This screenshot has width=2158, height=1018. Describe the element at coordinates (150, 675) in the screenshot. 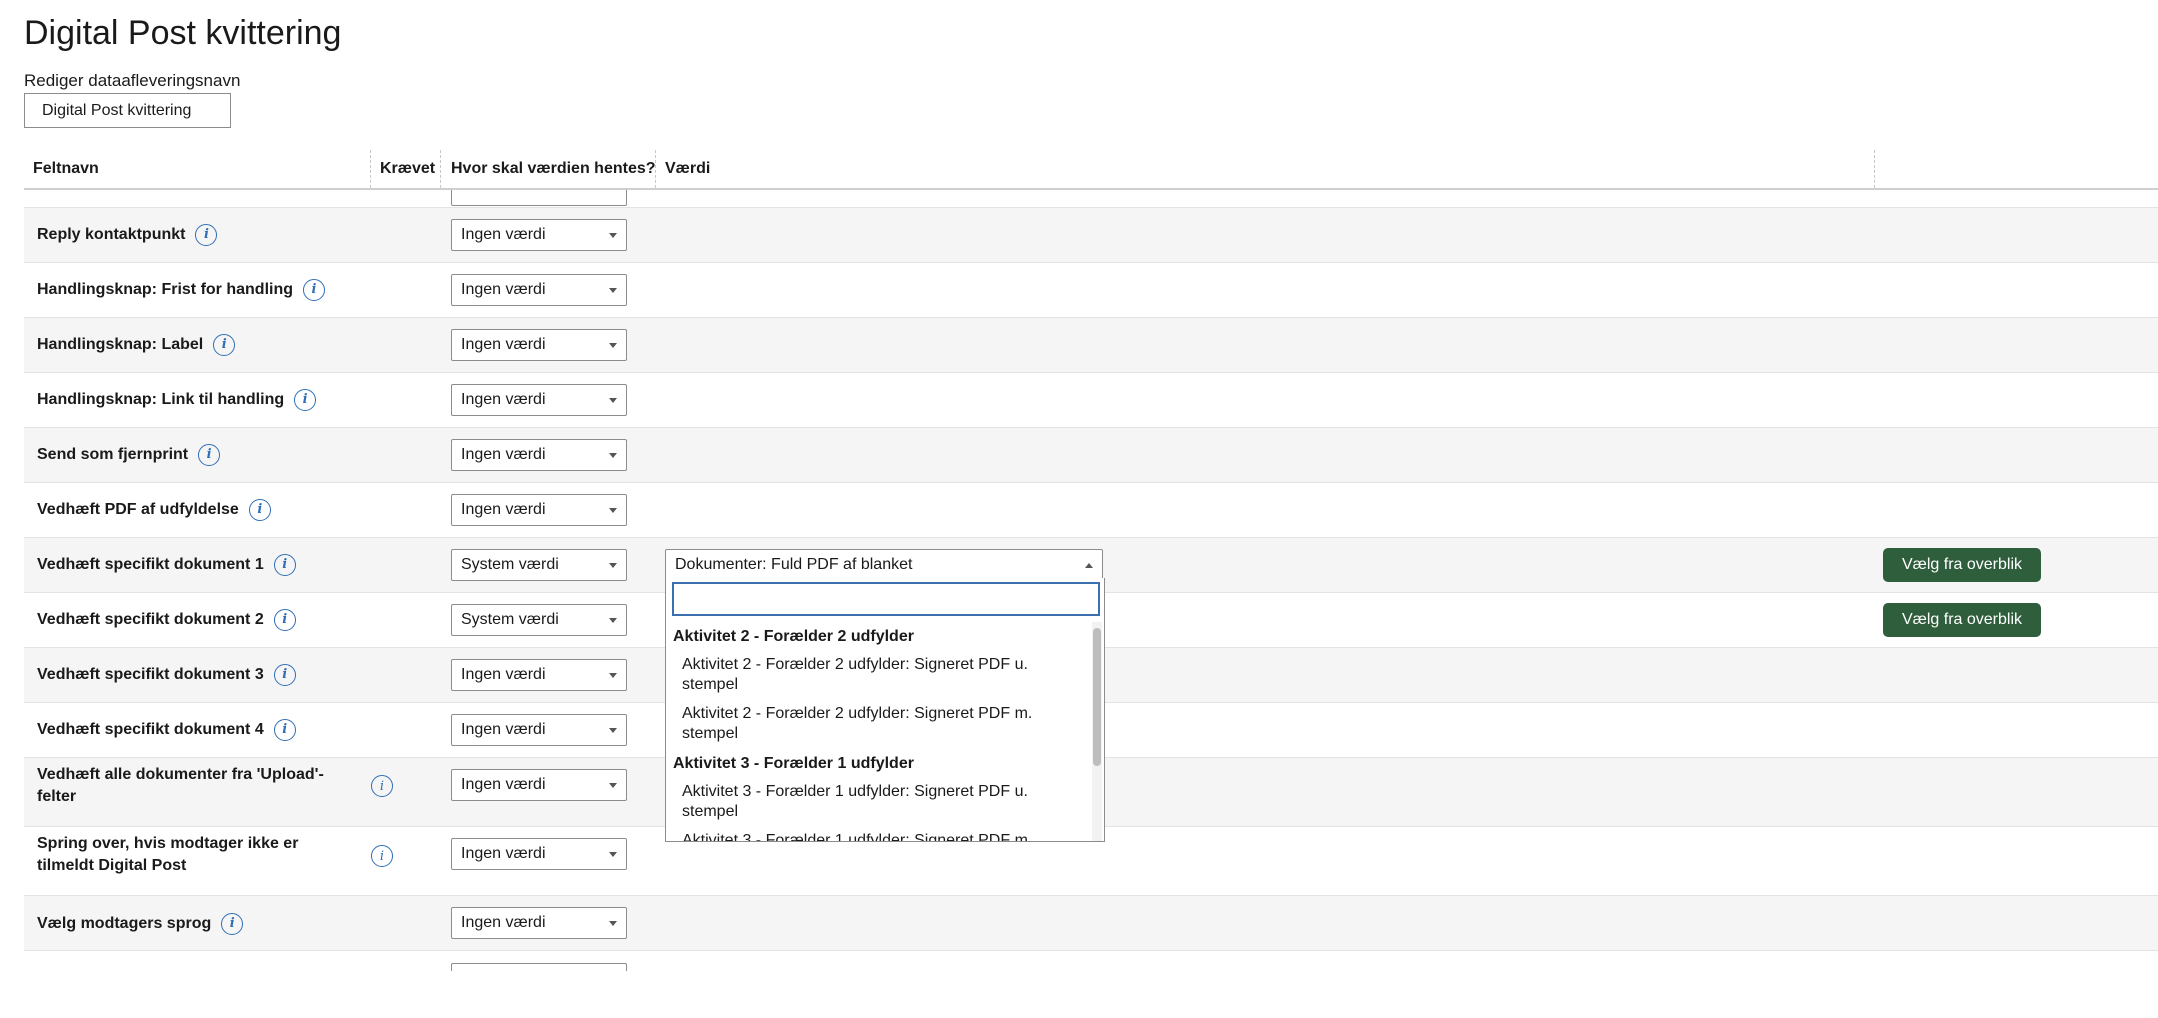

I see `field-label-text: Vedhæft specifikt dokument 3` at that location.